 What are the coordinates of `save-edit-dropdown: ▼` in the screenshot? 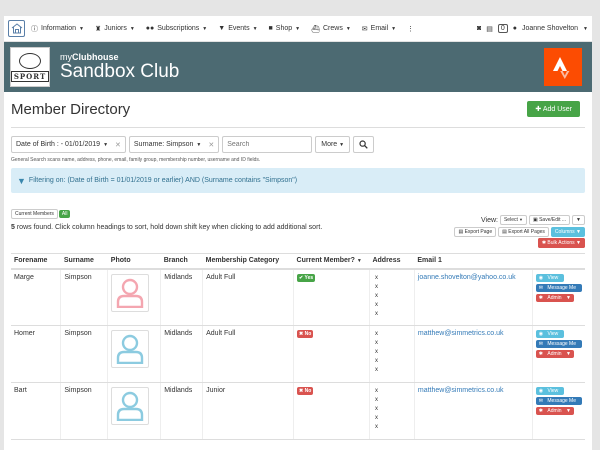 It's located at (578, 220).